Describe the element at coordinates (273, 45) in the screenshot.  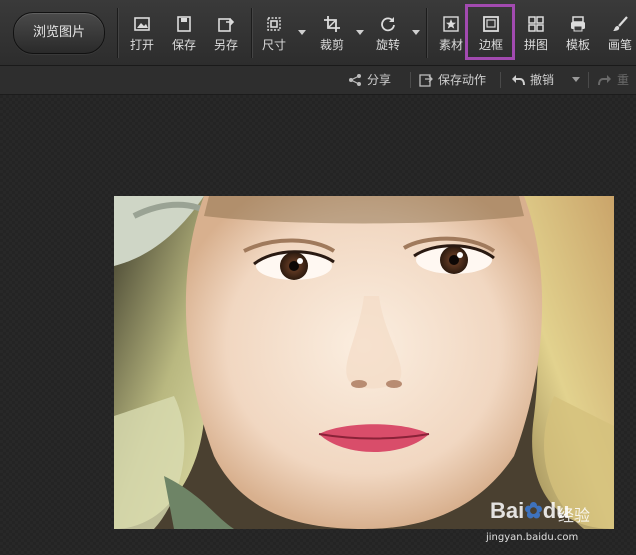
I see `resize-label: 尺寸` at that location.